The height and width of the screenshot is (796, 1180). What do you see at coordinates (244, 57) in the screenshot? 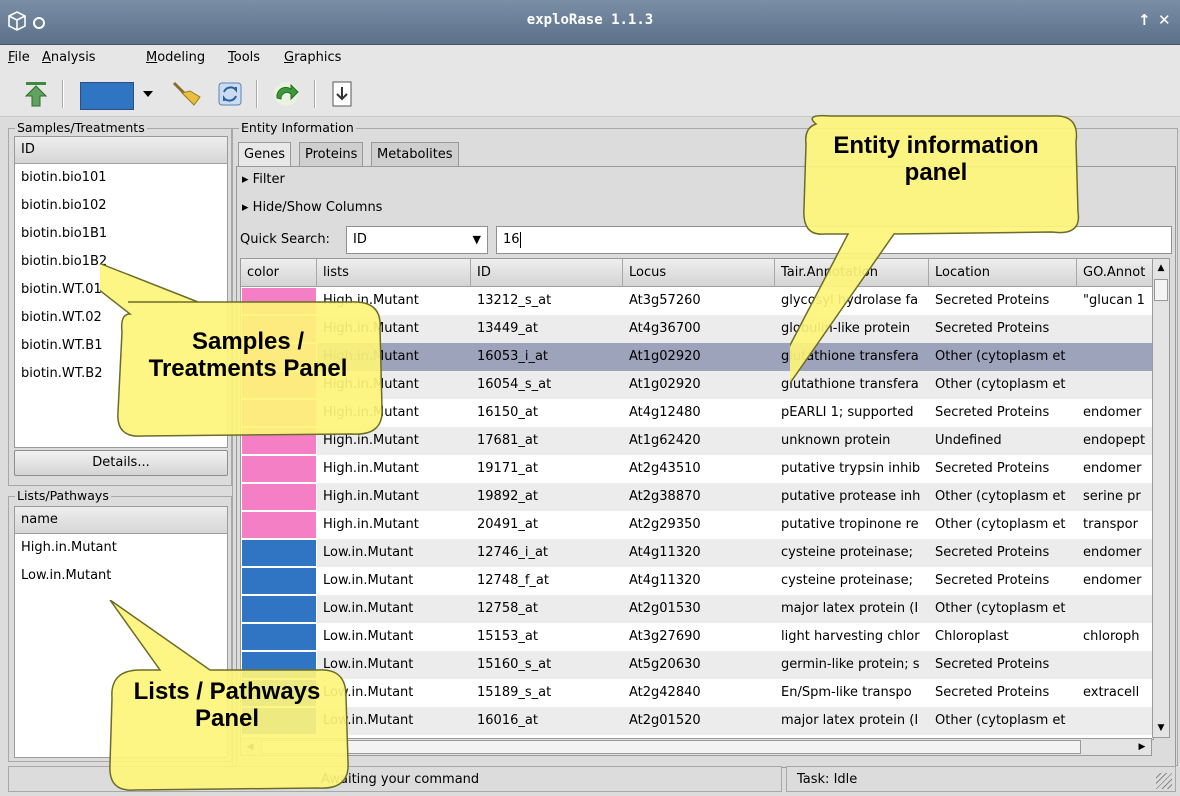
I see `menu-tools: Tools` at bounding box center [244, 57].